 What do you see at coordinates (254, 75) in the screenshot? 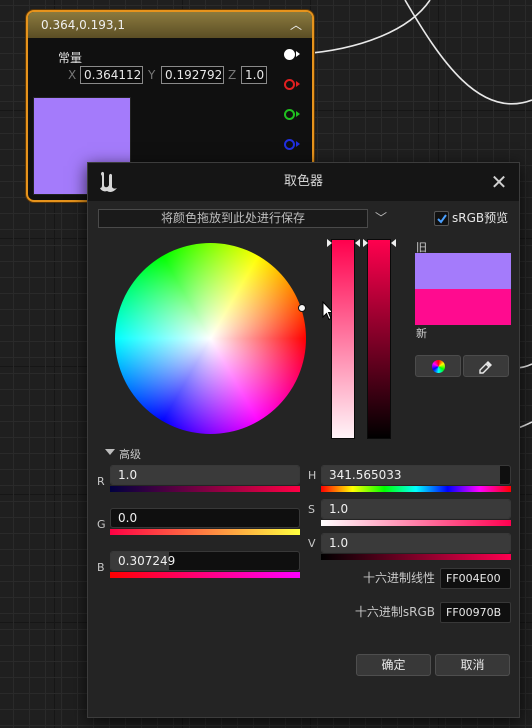
I see `z-value-field: 1.0` at bounding box center [254, 75].